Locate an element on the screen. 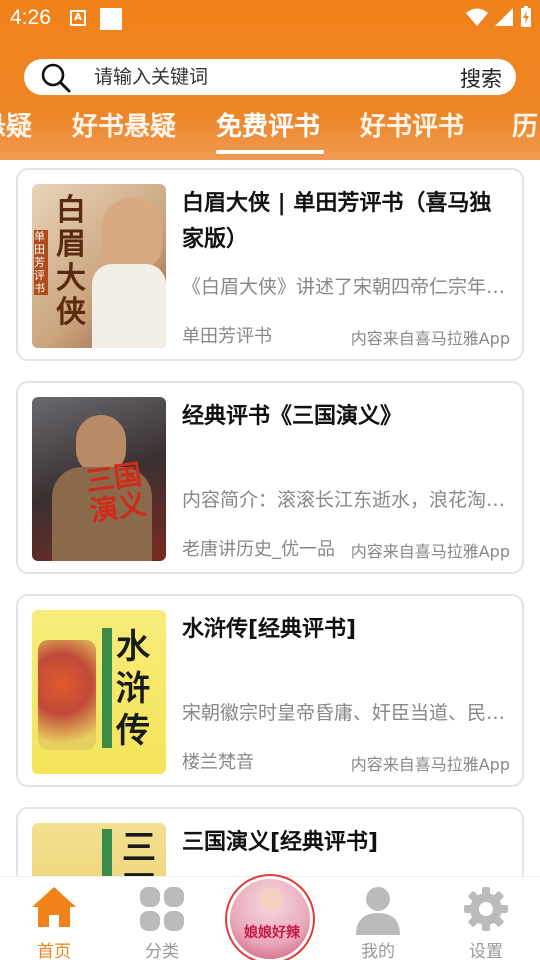  book-author: 楼兰梵音 is located at coordinates (218, 762).